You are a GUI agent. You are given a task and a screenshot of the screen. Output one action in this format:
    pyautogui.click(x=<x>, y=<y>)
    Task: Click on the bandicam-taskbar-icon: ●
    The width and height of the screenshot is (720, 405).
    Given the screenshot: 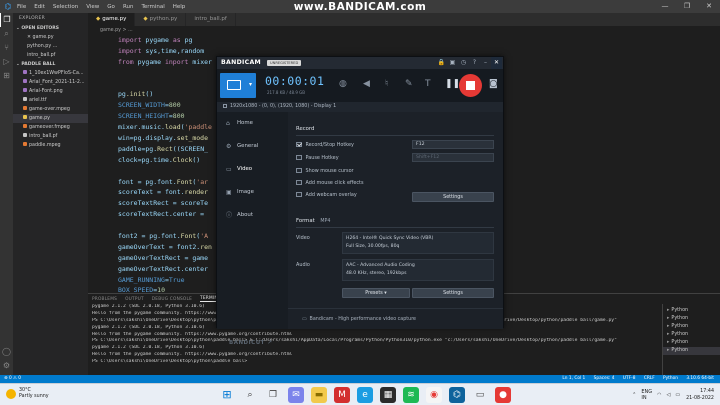 What is the action you would take?
    pyautogui.click(x=503, y=395)
    